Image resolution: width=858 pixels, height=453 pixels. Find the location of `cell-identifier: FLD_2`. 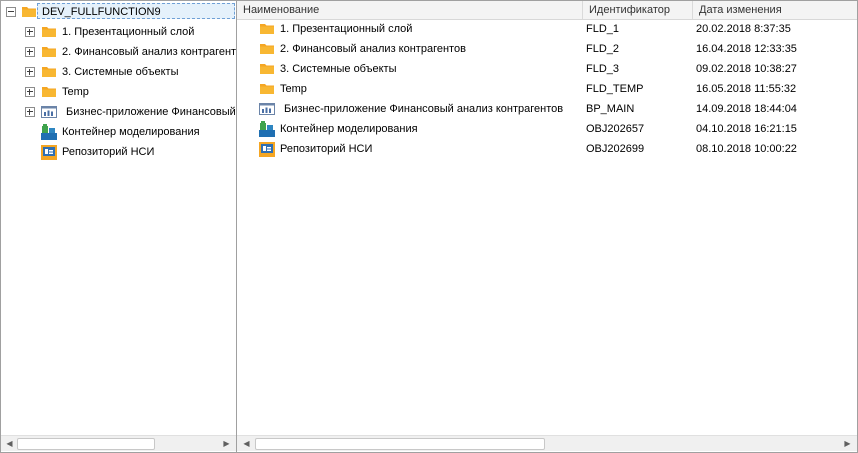

cell-identifier: FLD_2 is located at coordinates (603, 49).